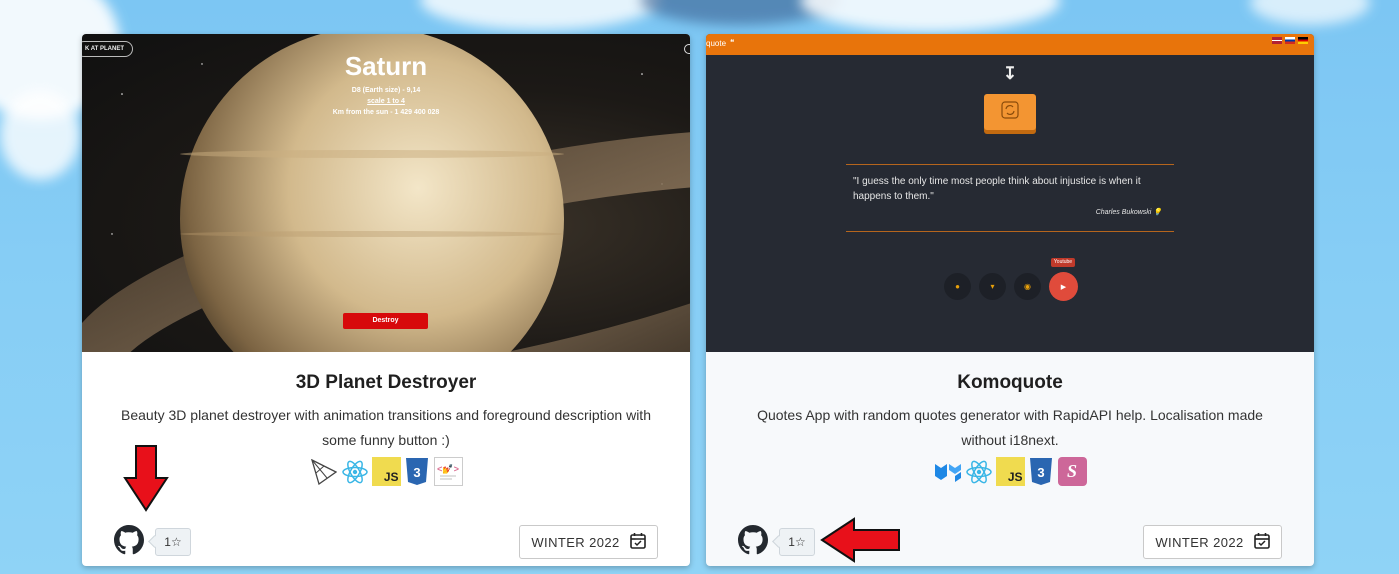  I want to click on down-arrow-icon: ↧, so click(1010, 73).